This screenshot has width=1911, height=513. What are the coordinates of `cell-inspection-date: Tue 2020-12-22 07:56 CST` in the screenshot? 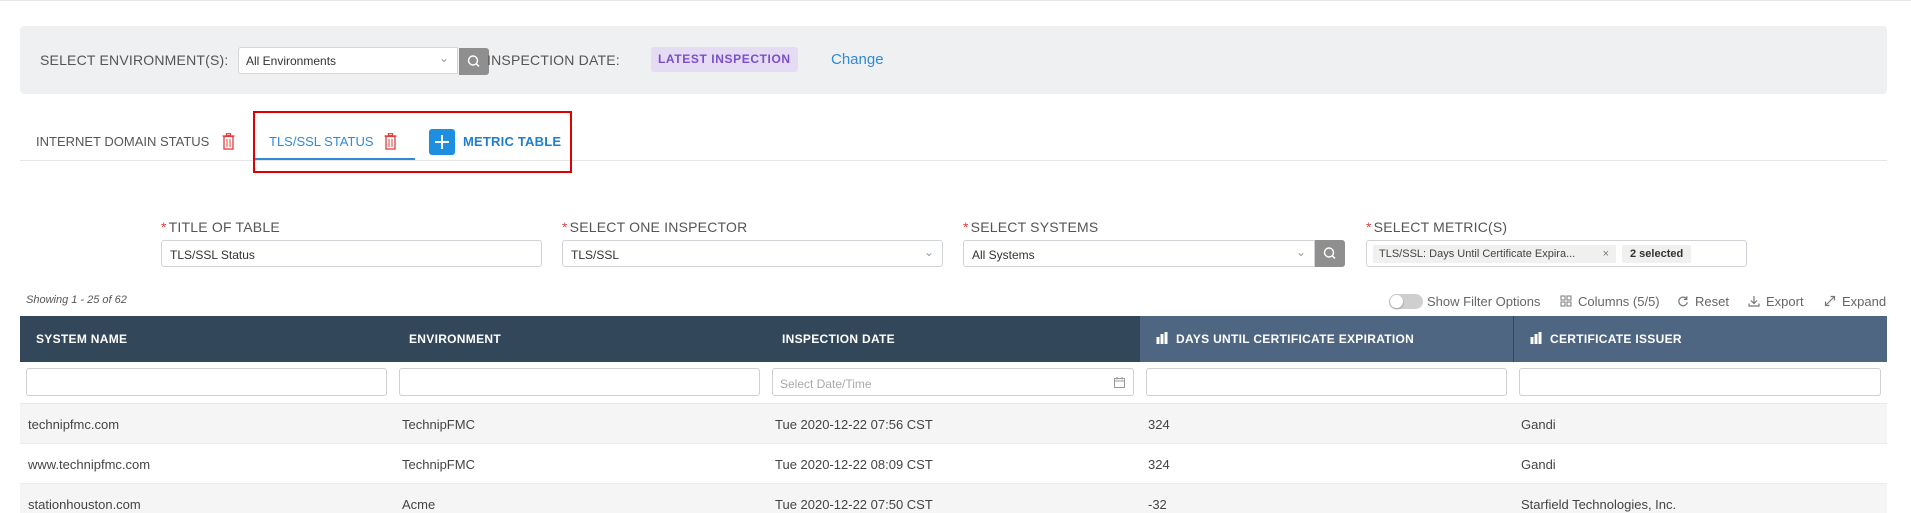 It's located at (854, 424).